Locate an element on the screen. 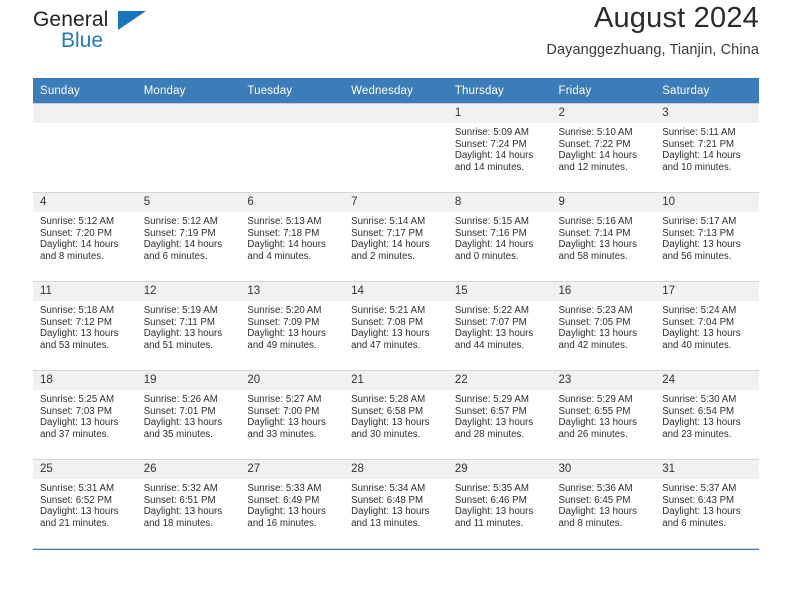 This screenshot has height=612, width=792. daylight-text-line2: and 28 minutes. is located at coordinates (489, 434).